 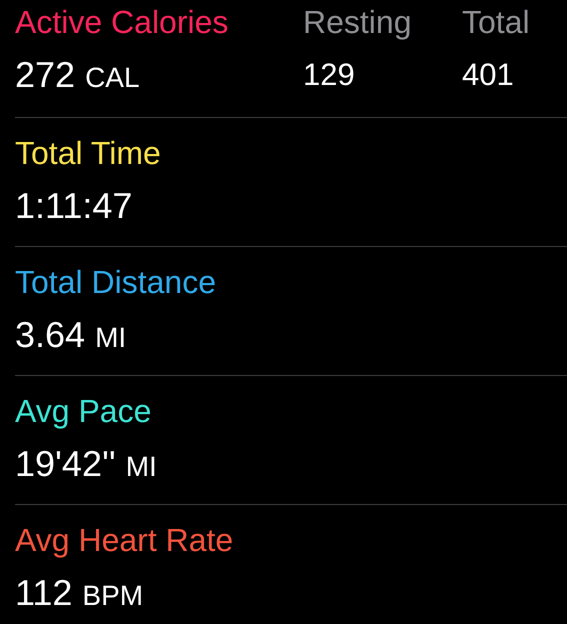 What do you see at coordinates (45, 75) in the screenshot?
I see `metric-value: 272` at bounding box center [45, 75].